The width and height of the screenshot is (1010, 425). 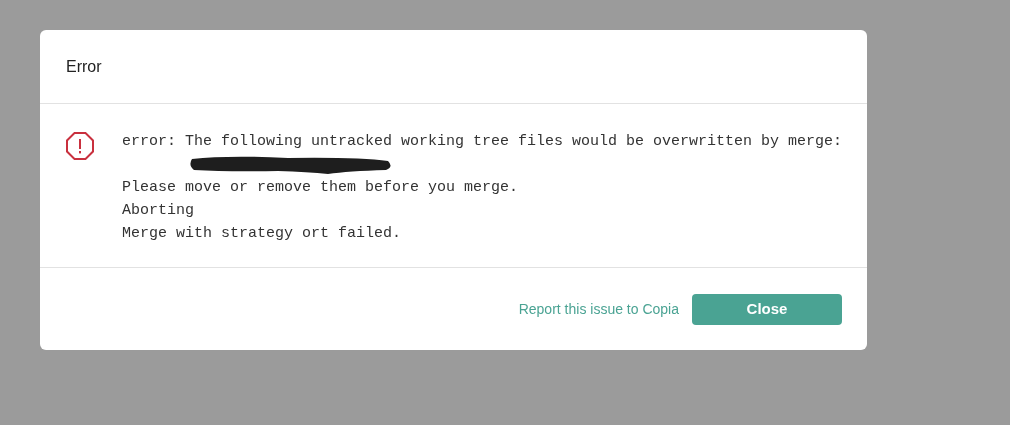 What do you see at coordinates (482, 142) in the screenshot?
I see `error-message-line: error: The following untracked working tree files would be overwritten by merge:` at bounding box center [482, 142].